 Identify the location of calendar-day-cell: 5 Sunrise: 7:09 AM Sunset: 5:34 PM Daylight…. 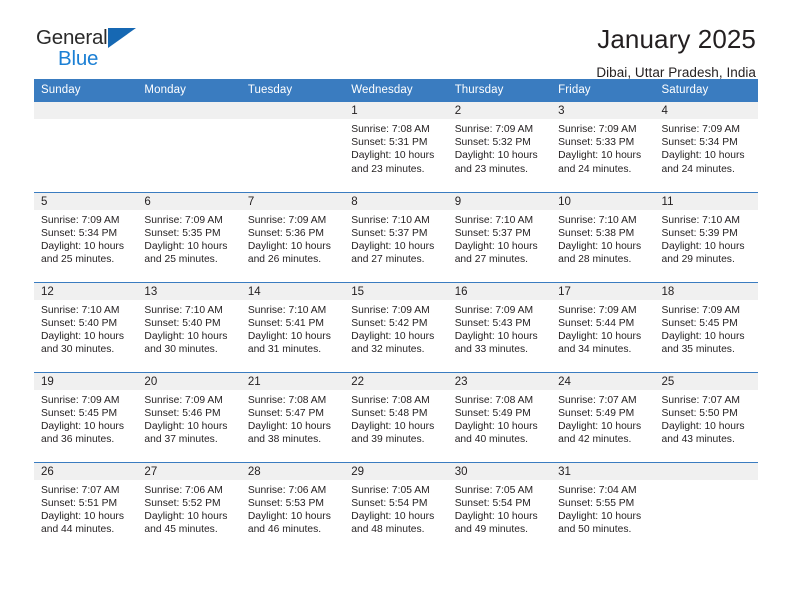
(86, 236).